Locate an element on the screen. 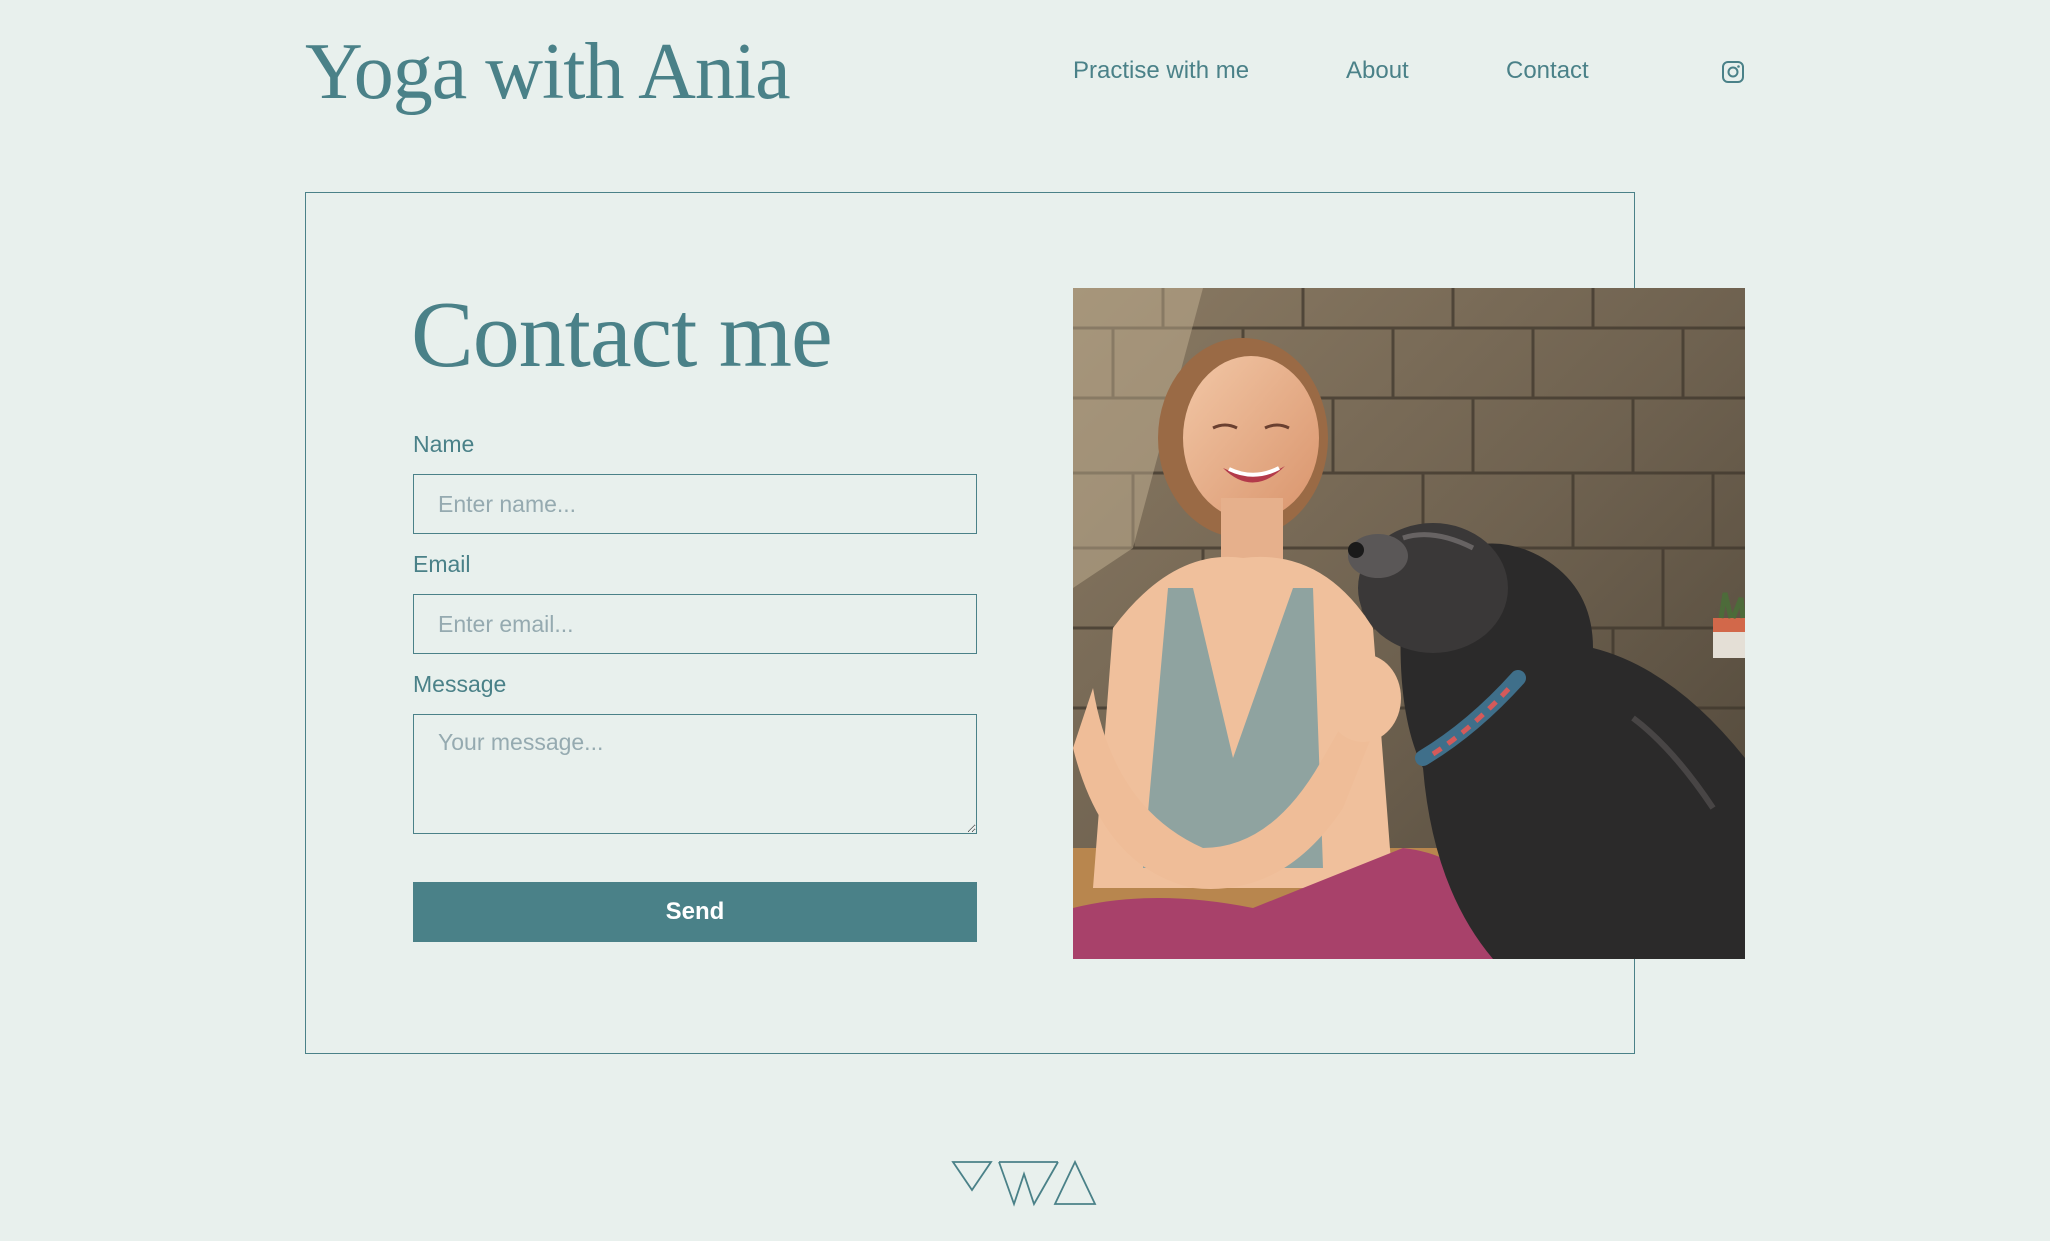  name-label: Name is located at coordinates (444, 444).